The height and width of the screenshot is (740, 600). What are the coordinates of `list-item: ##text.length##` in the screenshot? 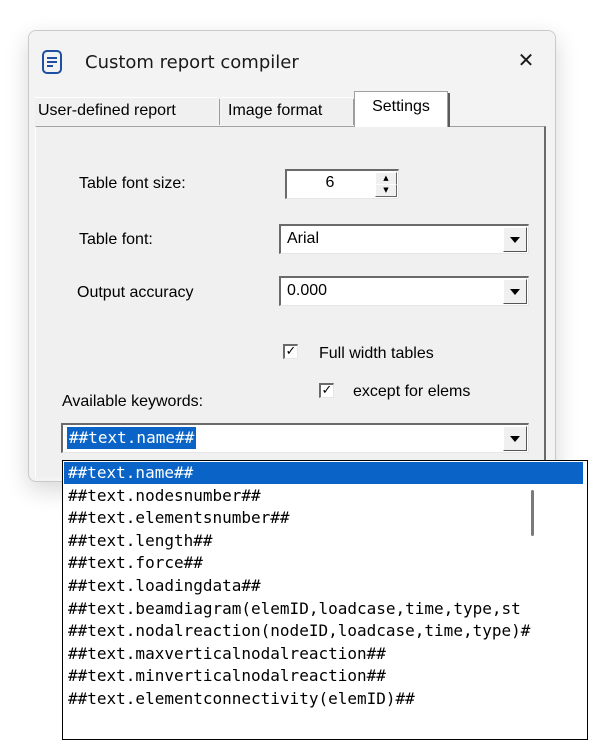 It's located at (323, 541).